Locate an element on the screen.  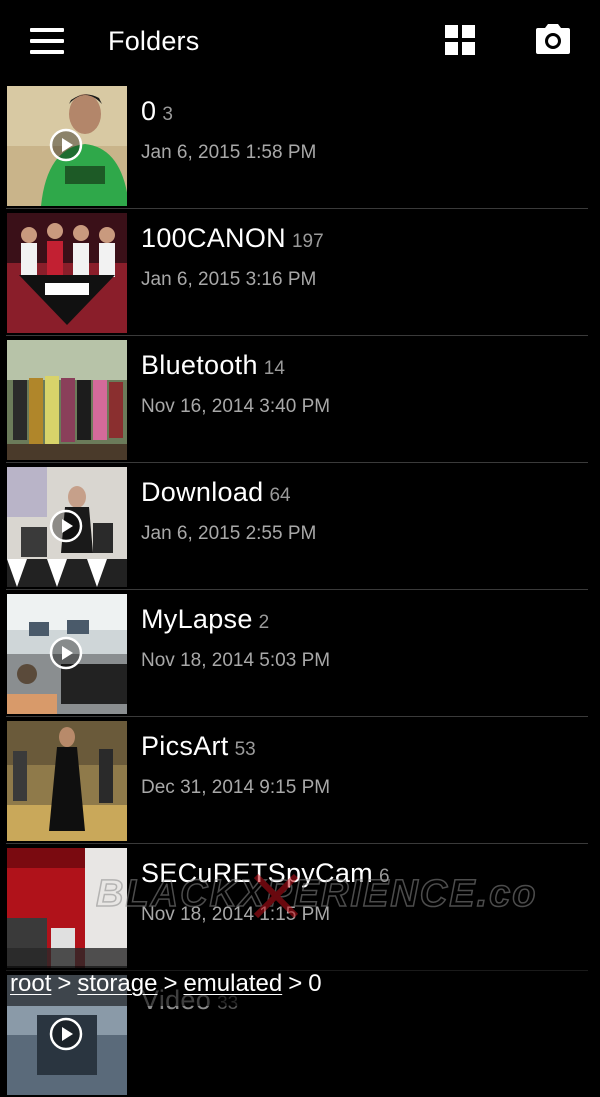
svg-text: BLACKXPERIENCE.com is located at coordinates (316, 894).